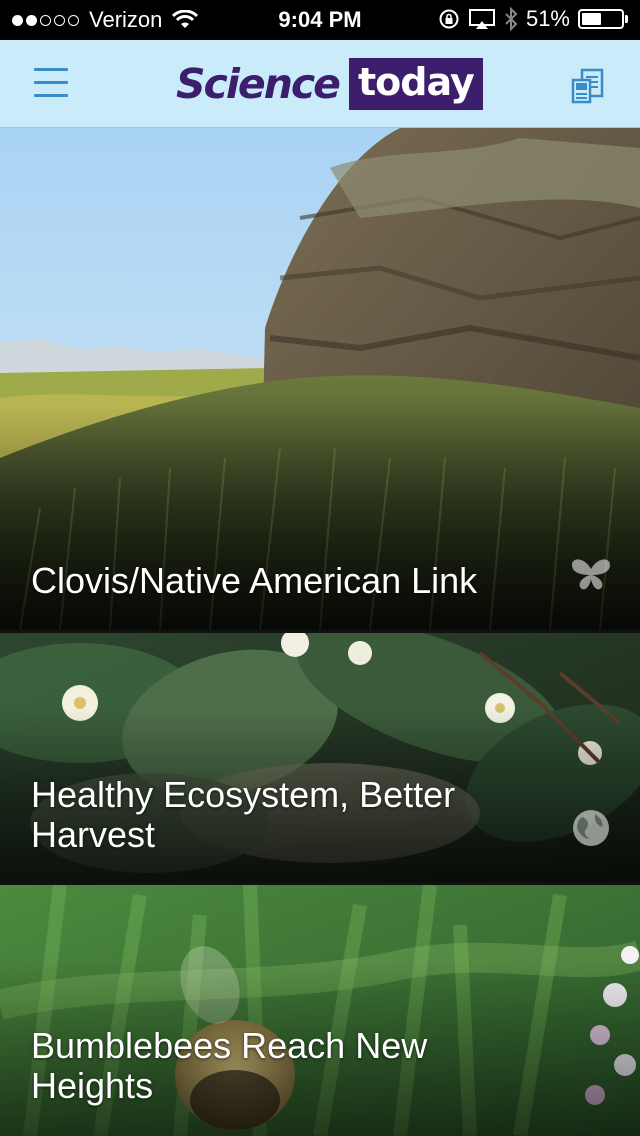 Image resolution: width=640 pixels, height=1136 pixels. What do you see at coordinates (591, 574) in the screenshot?
I see `butterfly-icon` at bounding box center [591, 574].